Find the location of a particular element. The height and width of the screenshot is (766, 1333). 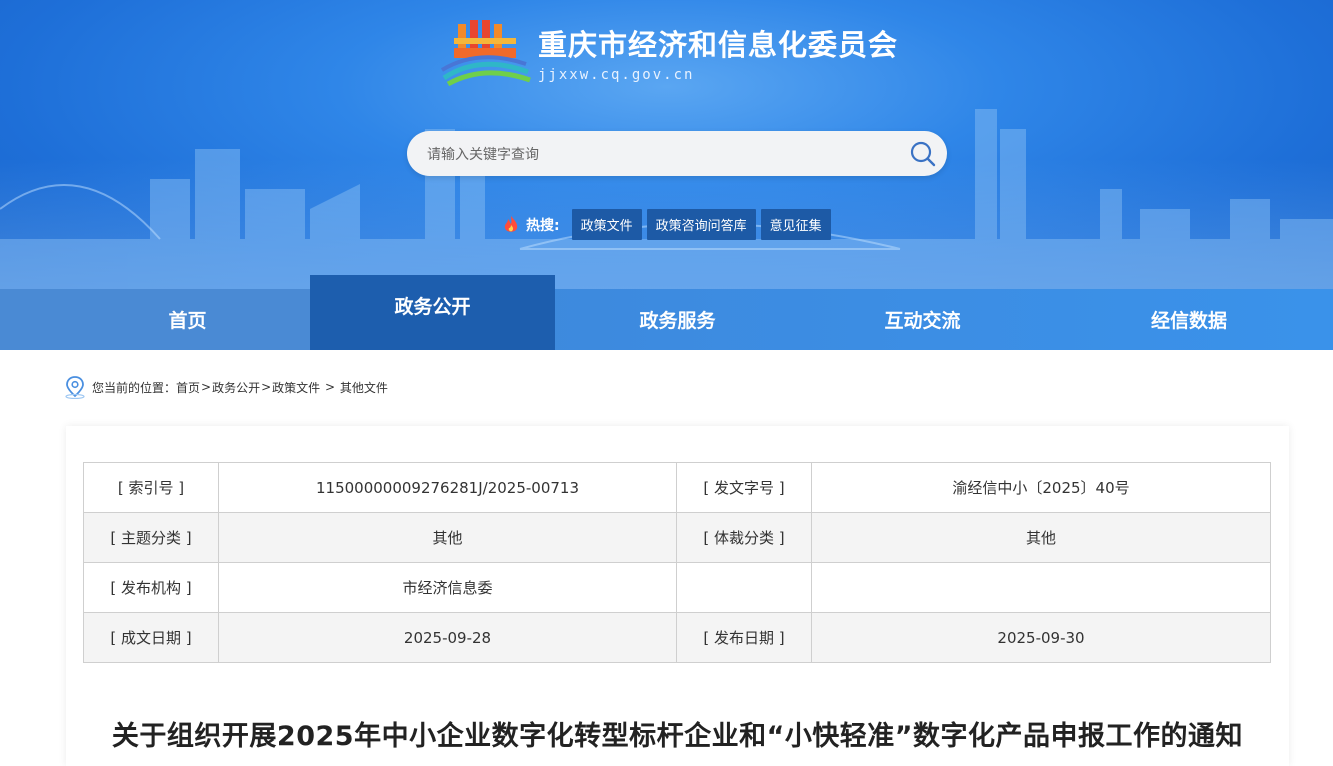

location-pin-icon is located at coordinates (75, 387).